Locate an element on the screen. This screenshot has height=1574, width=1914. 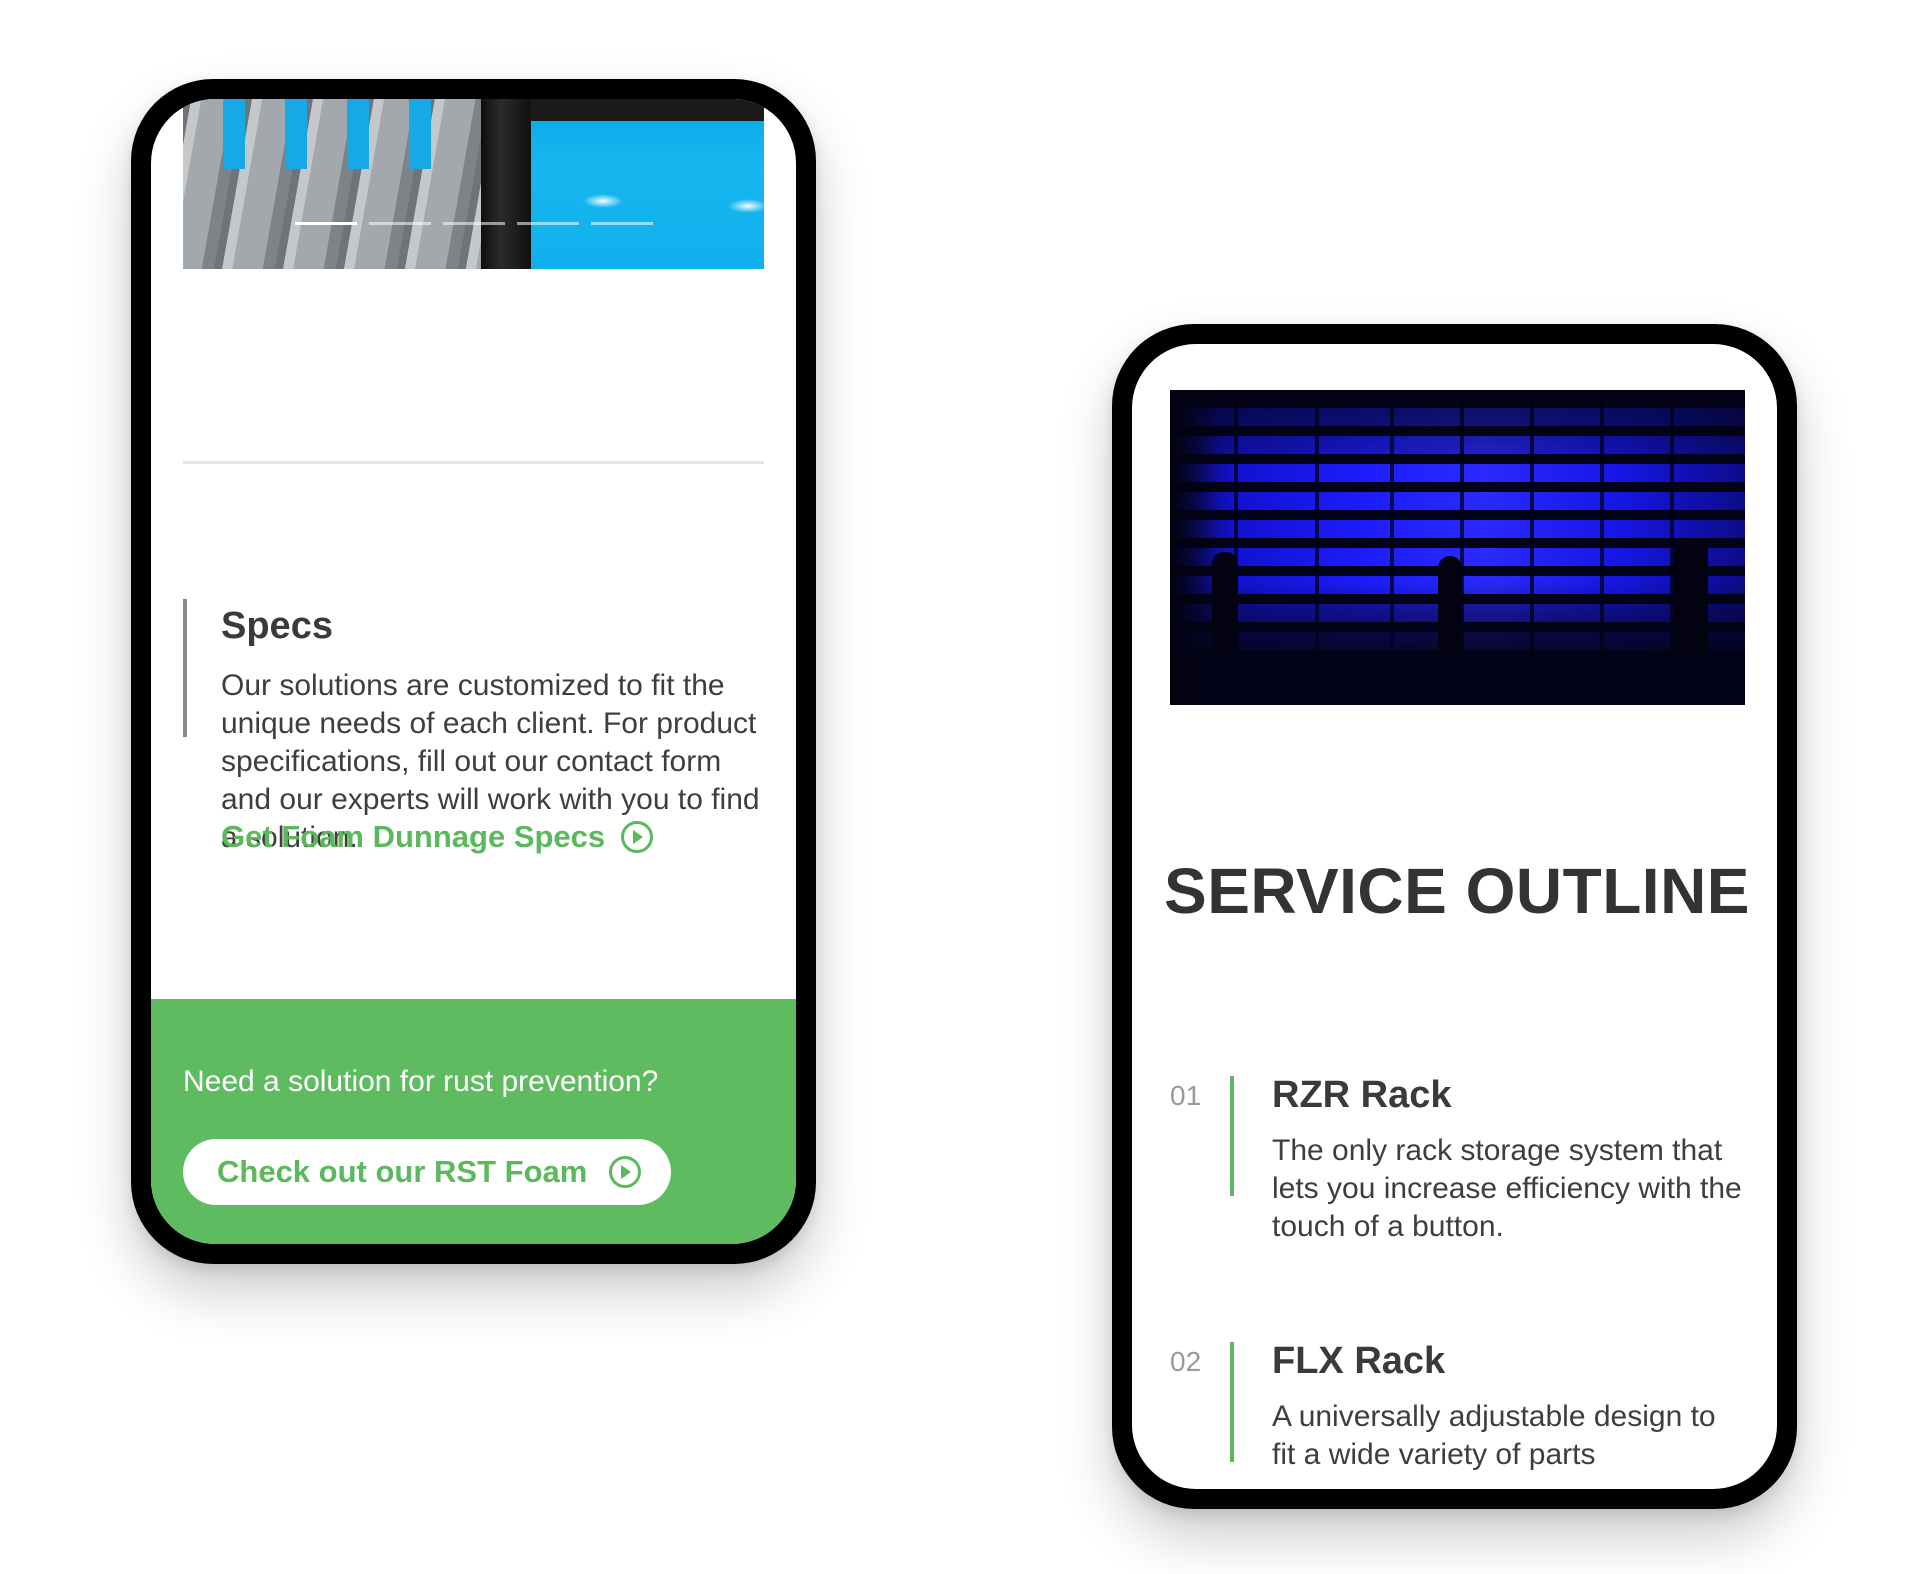
get-specs-link-label: Get Foam Dunnage Specs is located at coordinates (413, 836).